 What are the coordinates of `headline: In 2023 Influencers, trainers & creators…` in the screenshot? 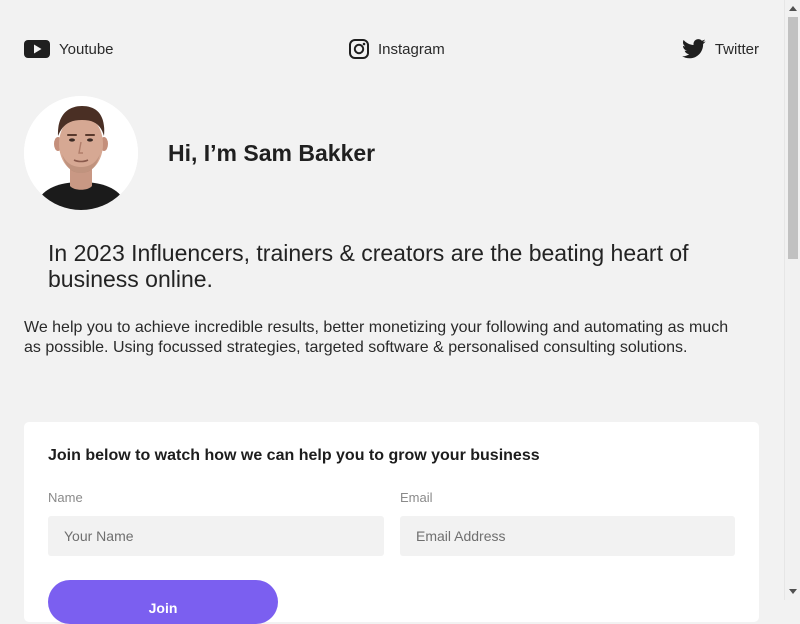 It's located at (368, 266).